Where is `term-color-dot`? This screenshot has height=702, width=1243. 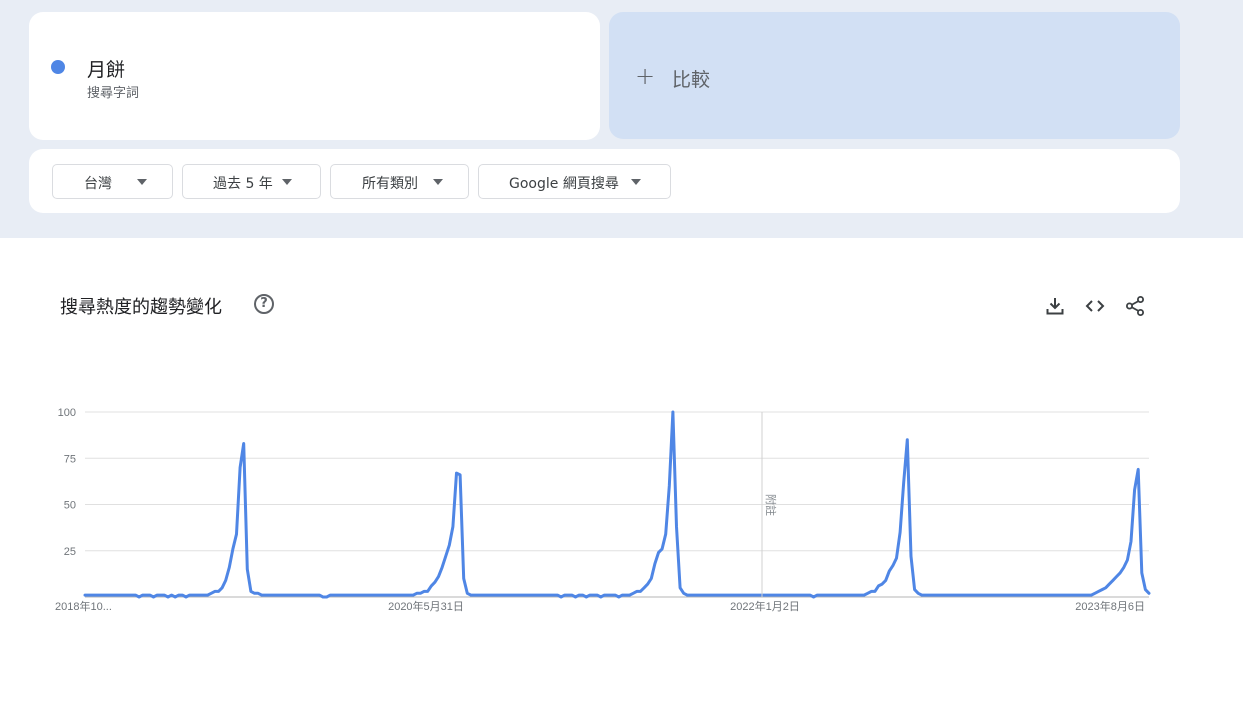
term-color-dot is located at coordinates (58, 67).